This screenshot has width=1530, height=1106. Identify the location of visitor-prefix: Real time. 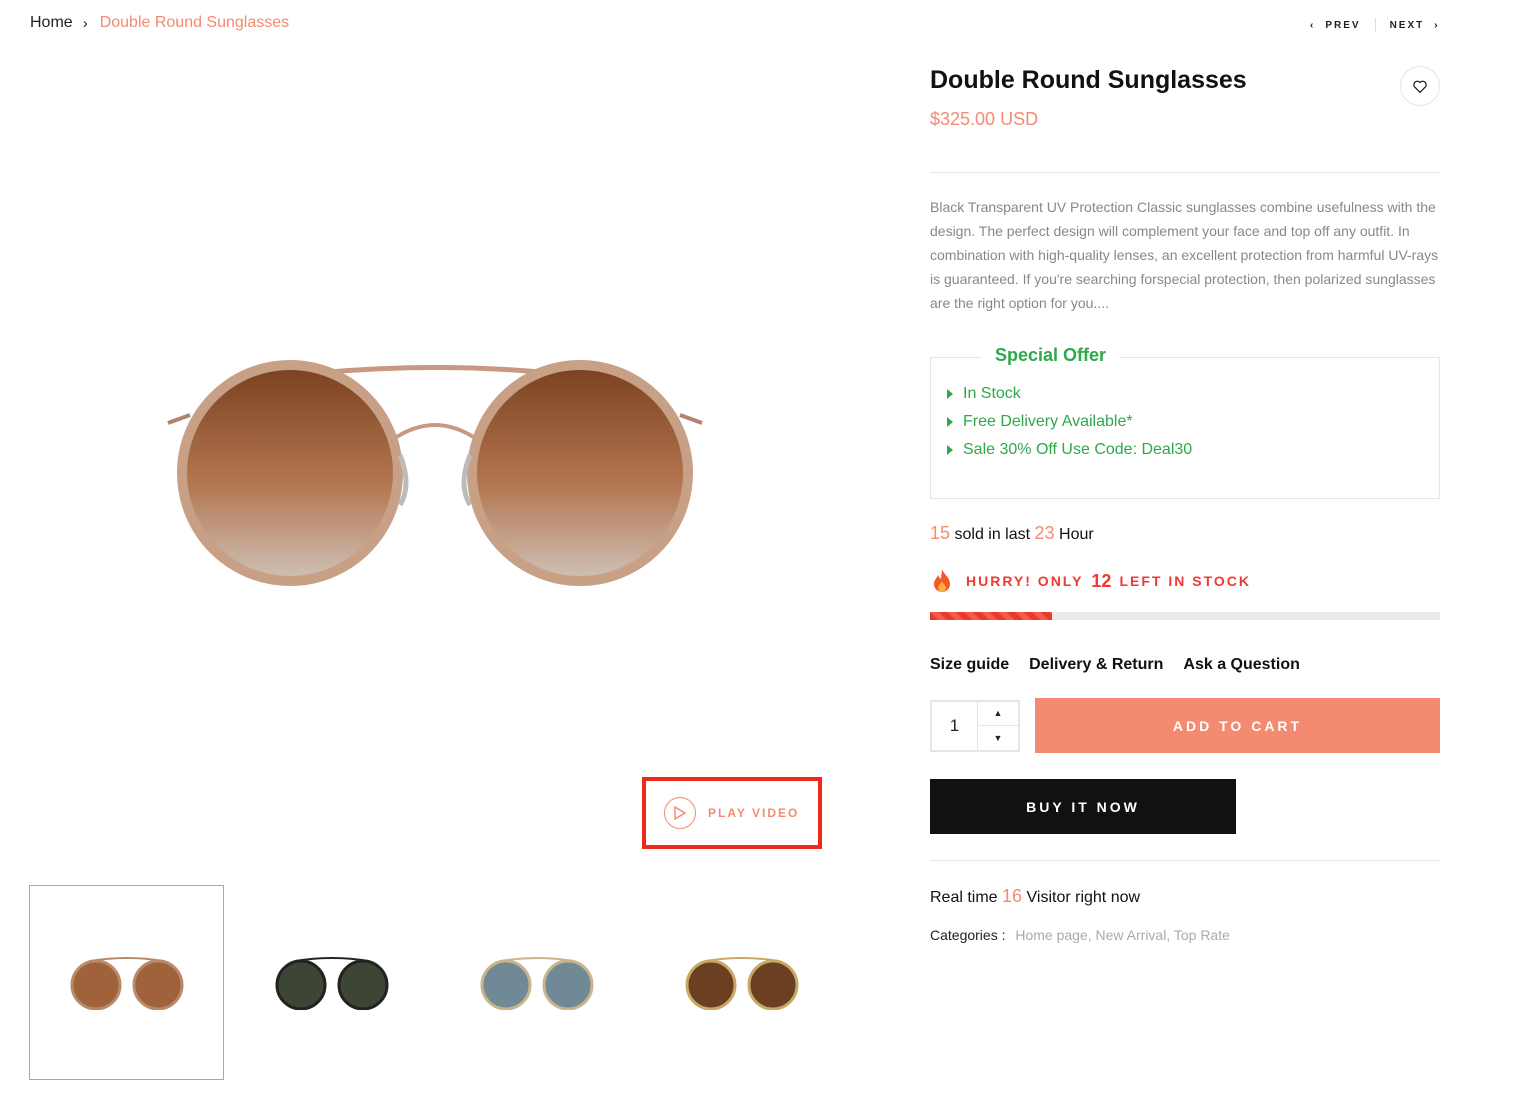
(964, 897).